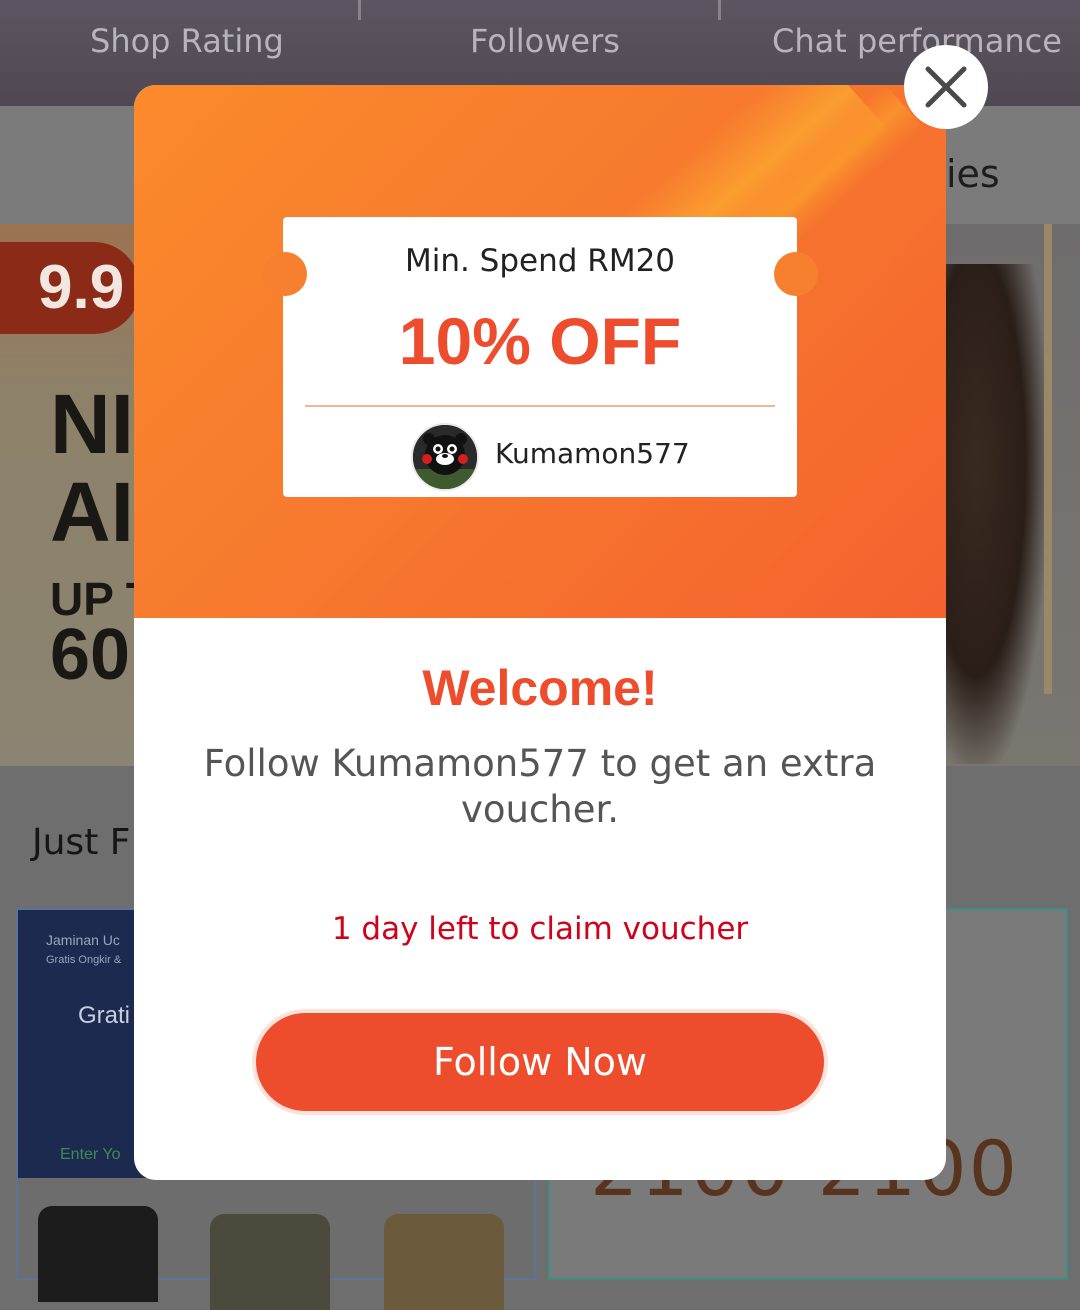  Describe the element at coordinates (92, 424) in the screenshot. I see `banner-headline-1: NI` at that location.